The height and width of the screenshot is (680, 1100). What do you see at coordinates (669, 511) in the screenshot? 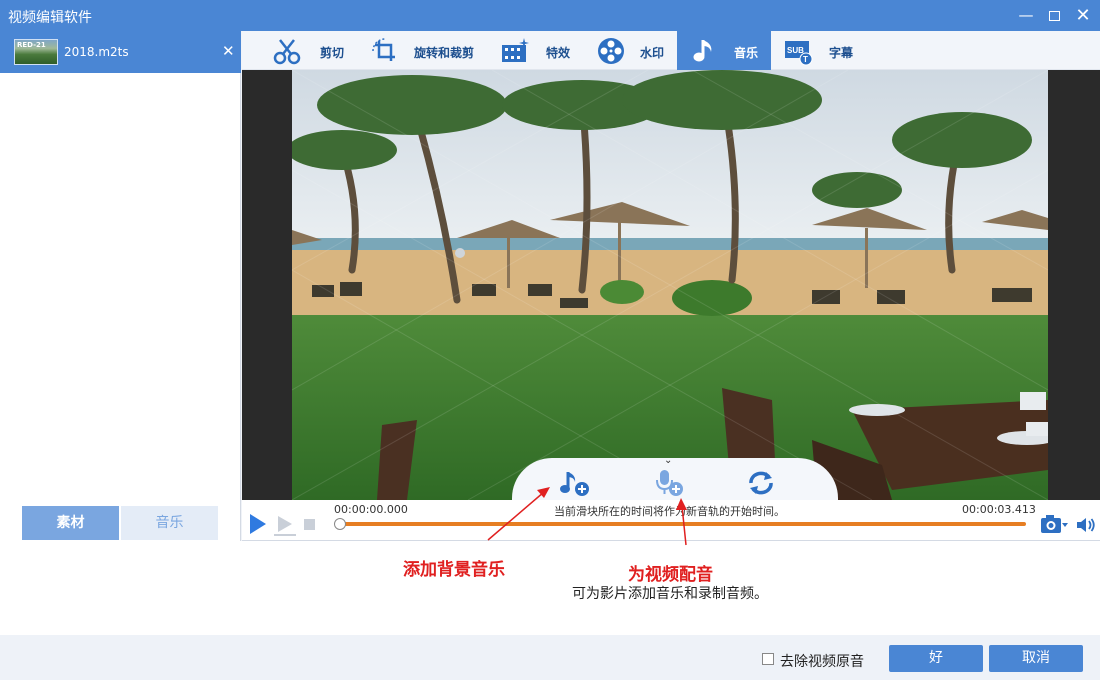
I see `timeline-hint: 当前滑块所在的时间将作为新音轨的开始时间。` at bounding box center [669, 511].